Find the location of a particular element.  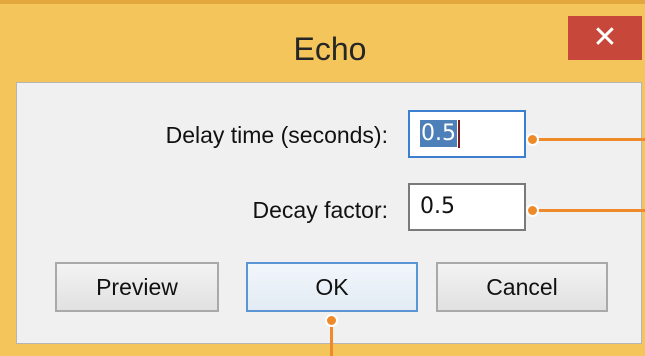

delay-time-input: 0.5 is located at coordinates (467, 134).